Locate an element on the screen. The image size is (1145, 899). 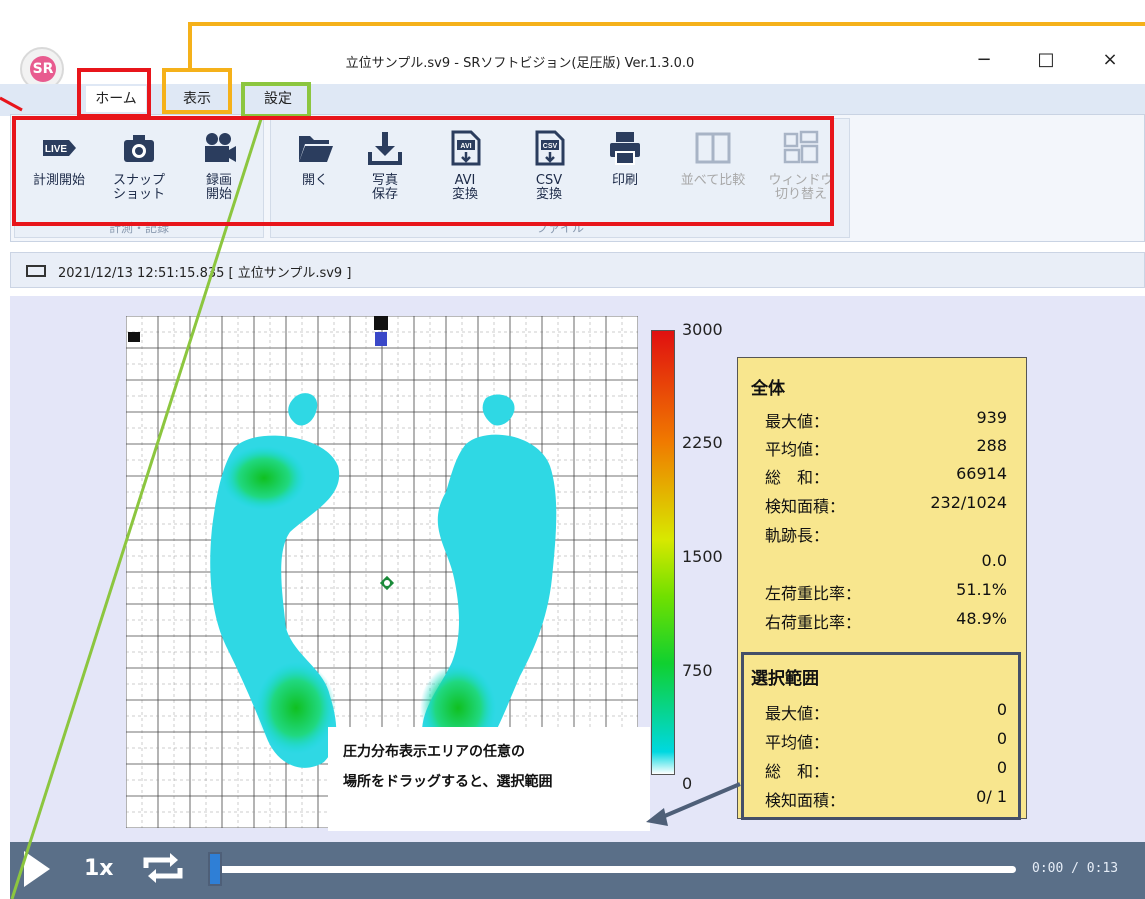
selection-area-label: 検知面積： is located at coordinates (805, 800).